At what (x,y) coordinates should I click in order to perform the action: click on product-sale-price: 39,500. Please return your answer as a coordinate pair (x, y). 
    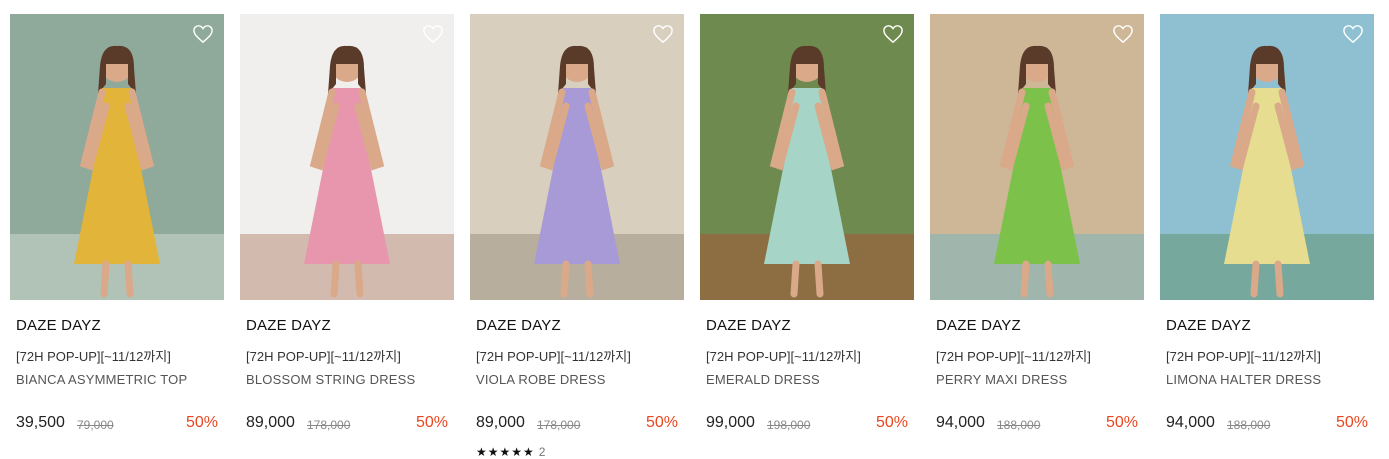
    Looking at the image, I should click on (40, 422).